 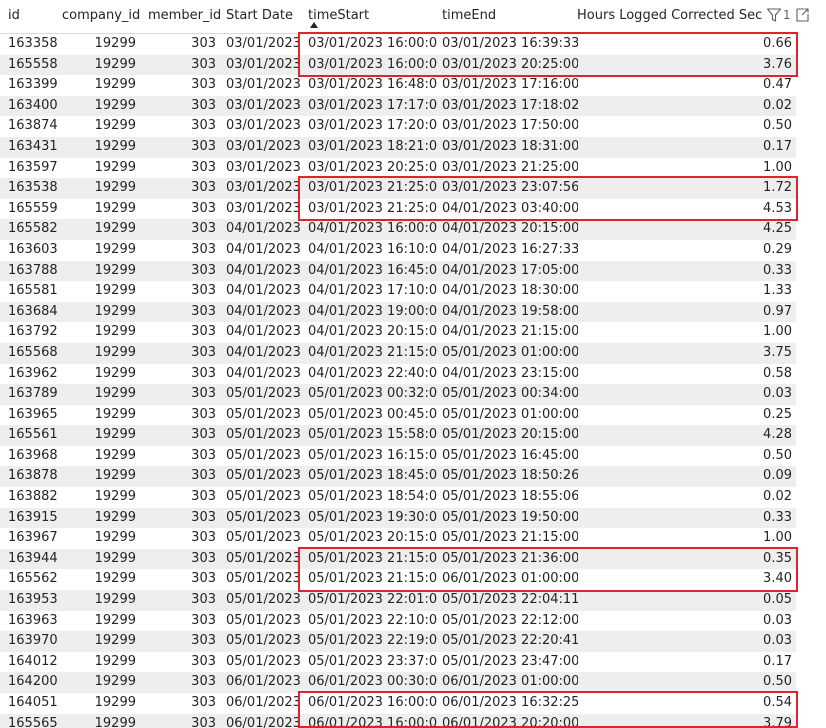 What do you see at coordinates (510, 641) in the screenshot?
I see `cell-time-end: 05/01/2023 22:20:41` at bounding box center [510, 641].